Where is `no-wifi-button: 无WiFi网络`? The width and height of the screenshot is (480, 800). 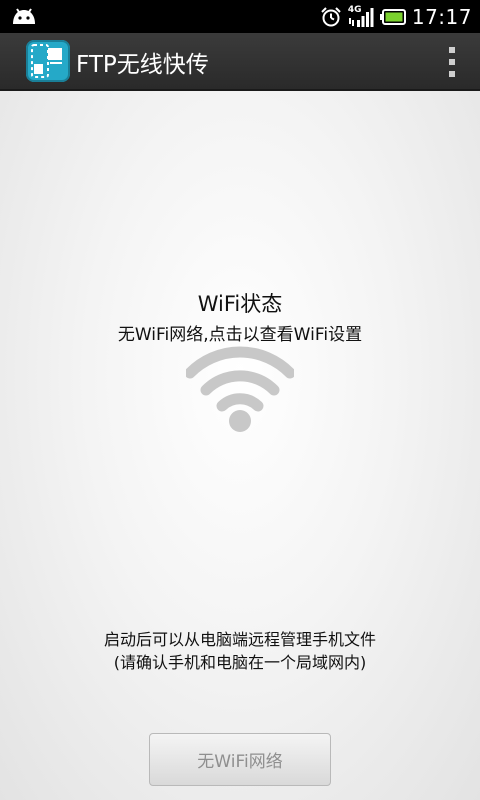 no-wifi-button: 无WiFi网络 is located at coordinates (240, 759).